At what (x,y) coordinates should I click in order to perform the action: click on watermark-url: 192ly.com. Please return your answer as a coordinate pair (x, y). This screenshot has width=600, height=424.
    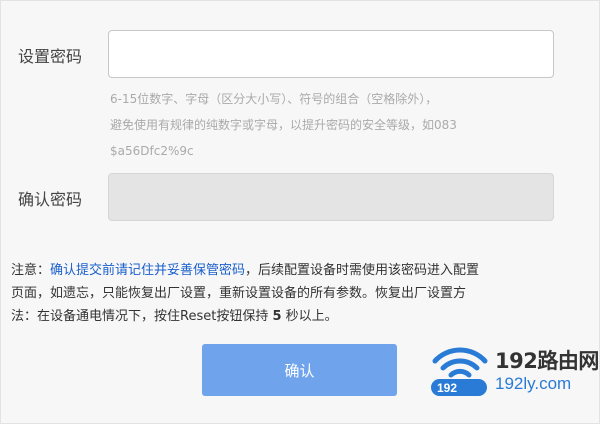
    Looking at the image, I should click on (533, 383).